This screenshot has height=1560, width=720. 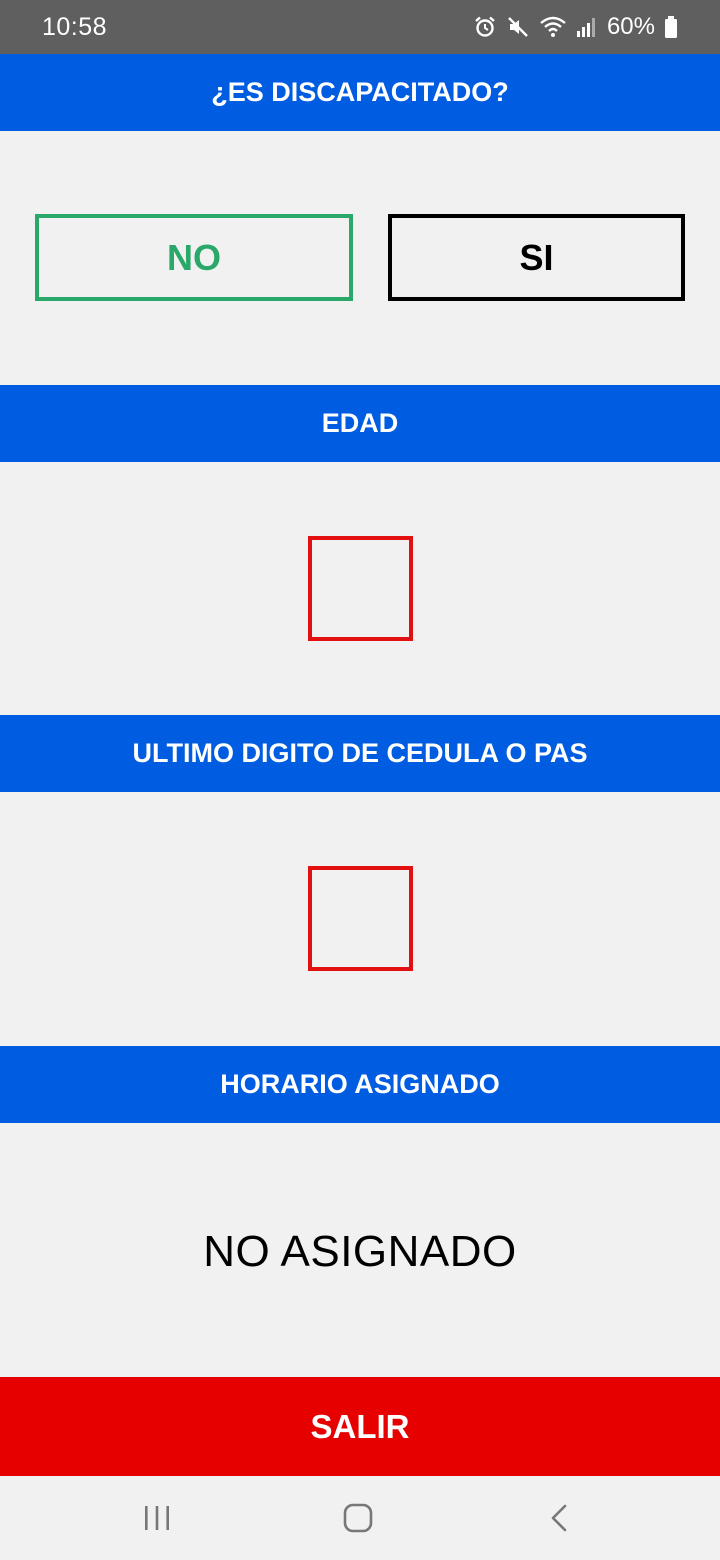 What do you see at coordinates (360, 1084) in the screenshot?
I see `schedule-header: HORARIO ASIGNADO` at bounding box center [360, 1084].